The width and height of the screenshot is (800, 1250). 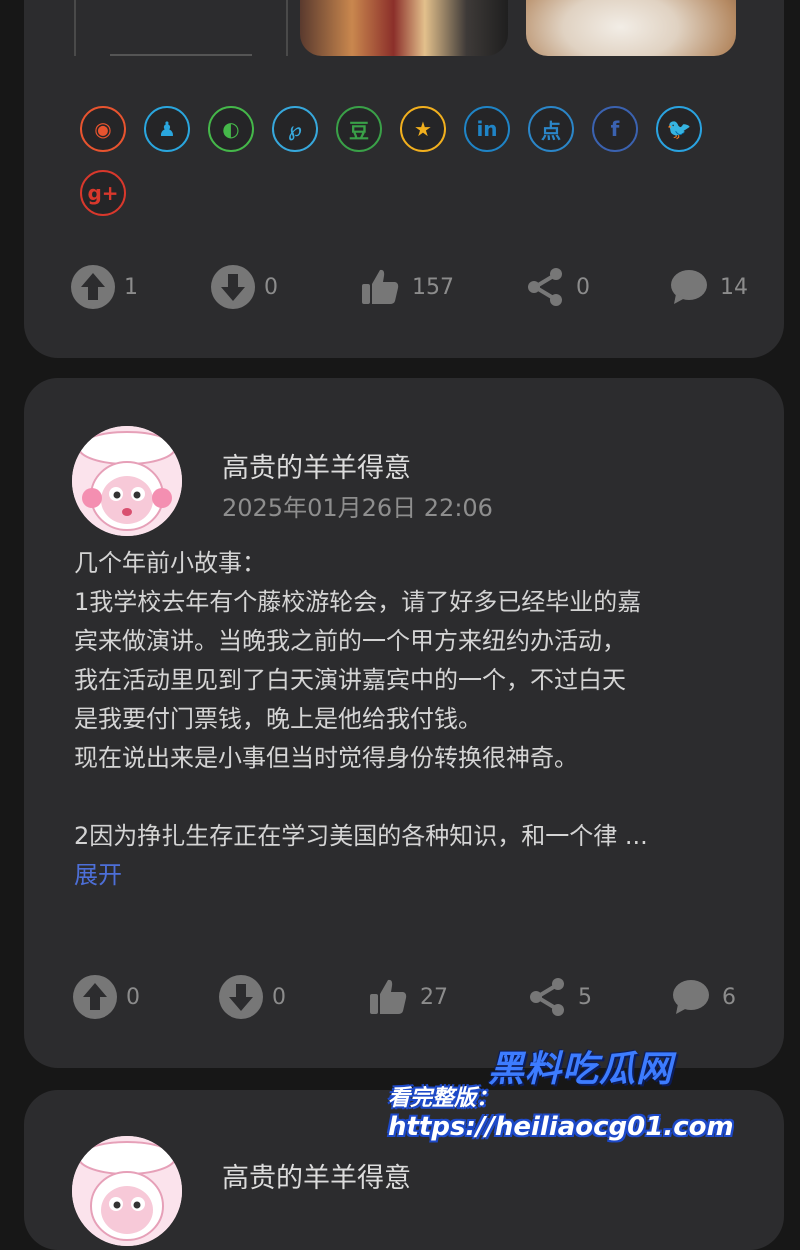 I want to click on share-button: 0, so click(x=556, y=287).